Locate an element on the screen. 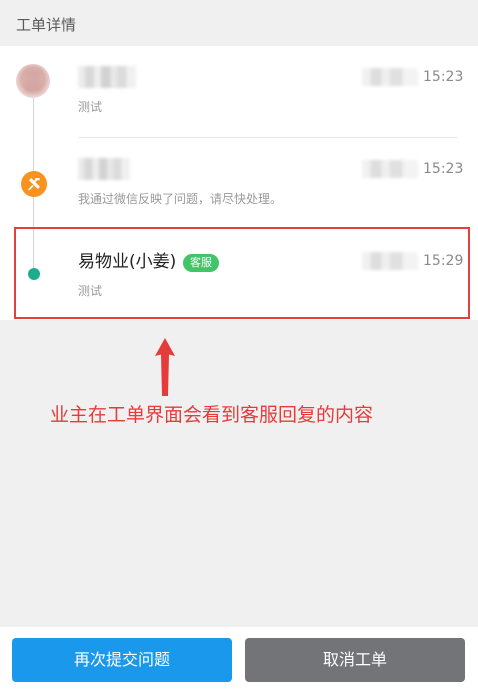  entry-divider is located at coordinates (268, 137).